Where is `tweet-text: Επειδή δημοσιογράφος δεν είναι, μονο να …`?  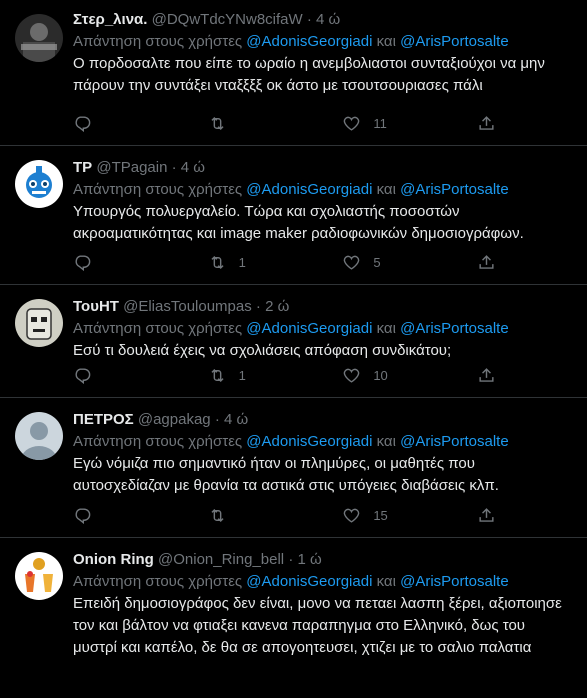 tweet-text: Επειδή δημοσιογράφος δεν είναι, μονο να … is located at coordinates (317, 625).